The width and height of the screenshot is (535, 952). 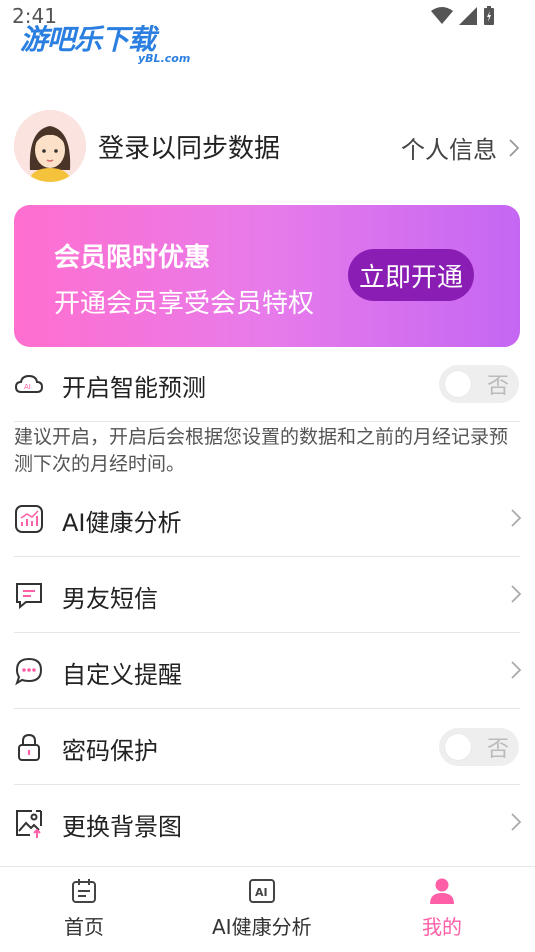 I want to click on chat-dots-icon, so click(x=29, y=671).